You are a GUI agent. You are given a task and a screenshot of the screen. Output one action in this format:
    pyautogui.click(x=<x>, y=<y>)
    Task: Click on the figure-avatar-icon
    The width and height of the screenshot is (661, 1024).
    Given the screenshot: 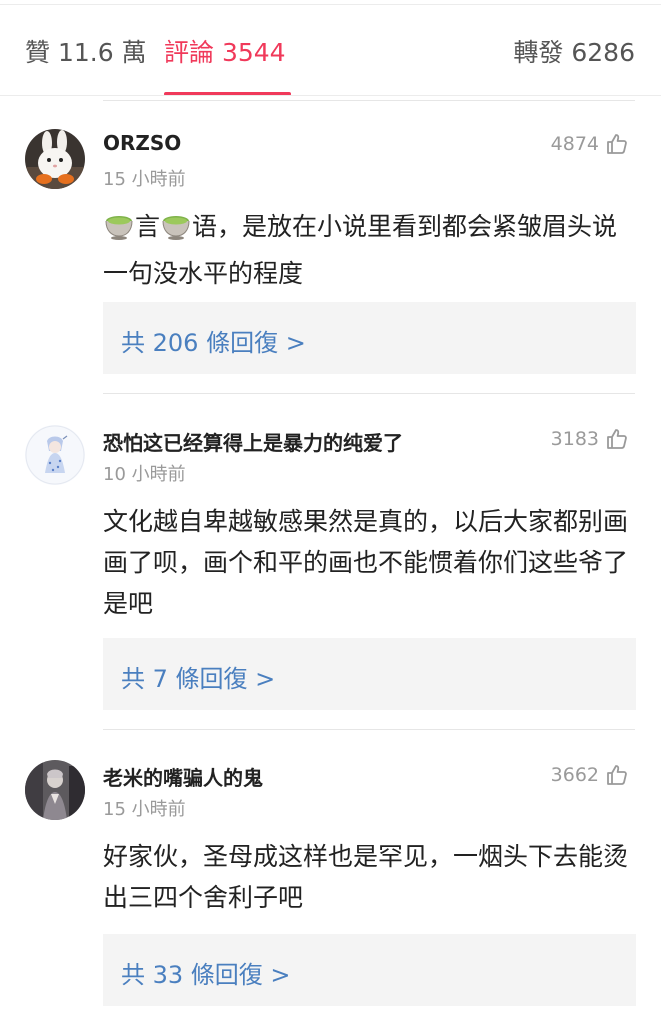 What is the action you would take?
    pyautogui.click(x=55, y=790)
    